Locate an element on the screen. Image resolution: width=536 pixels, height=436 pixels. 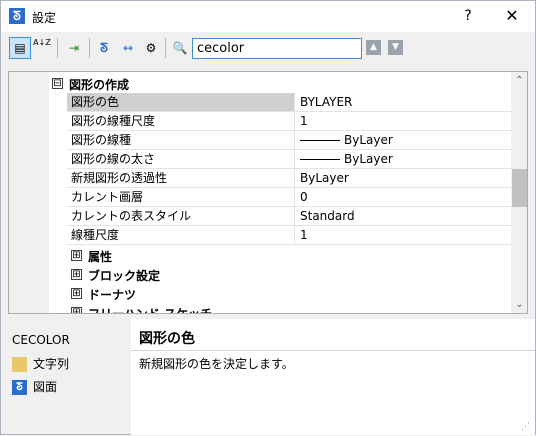
next-result-button: ▼ is located at coordinates (395, 47).